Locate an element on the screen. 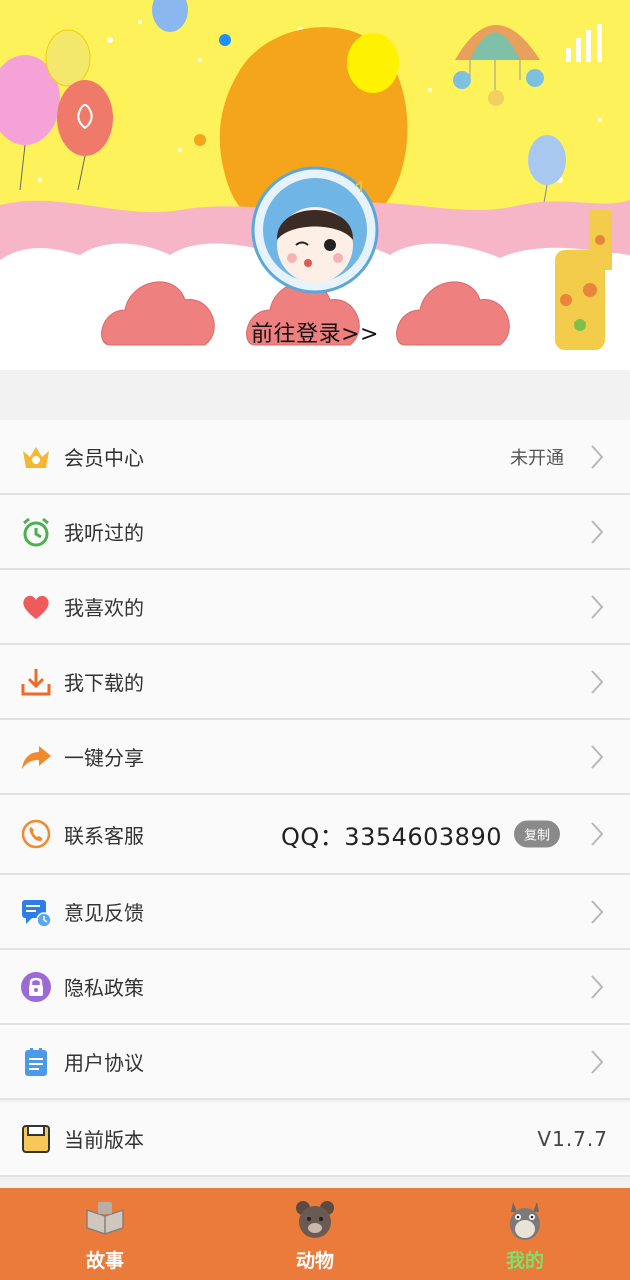 The image size is (630, 1280). login-prompt-link: 前往登录>> is located at coordinates (315, 332).